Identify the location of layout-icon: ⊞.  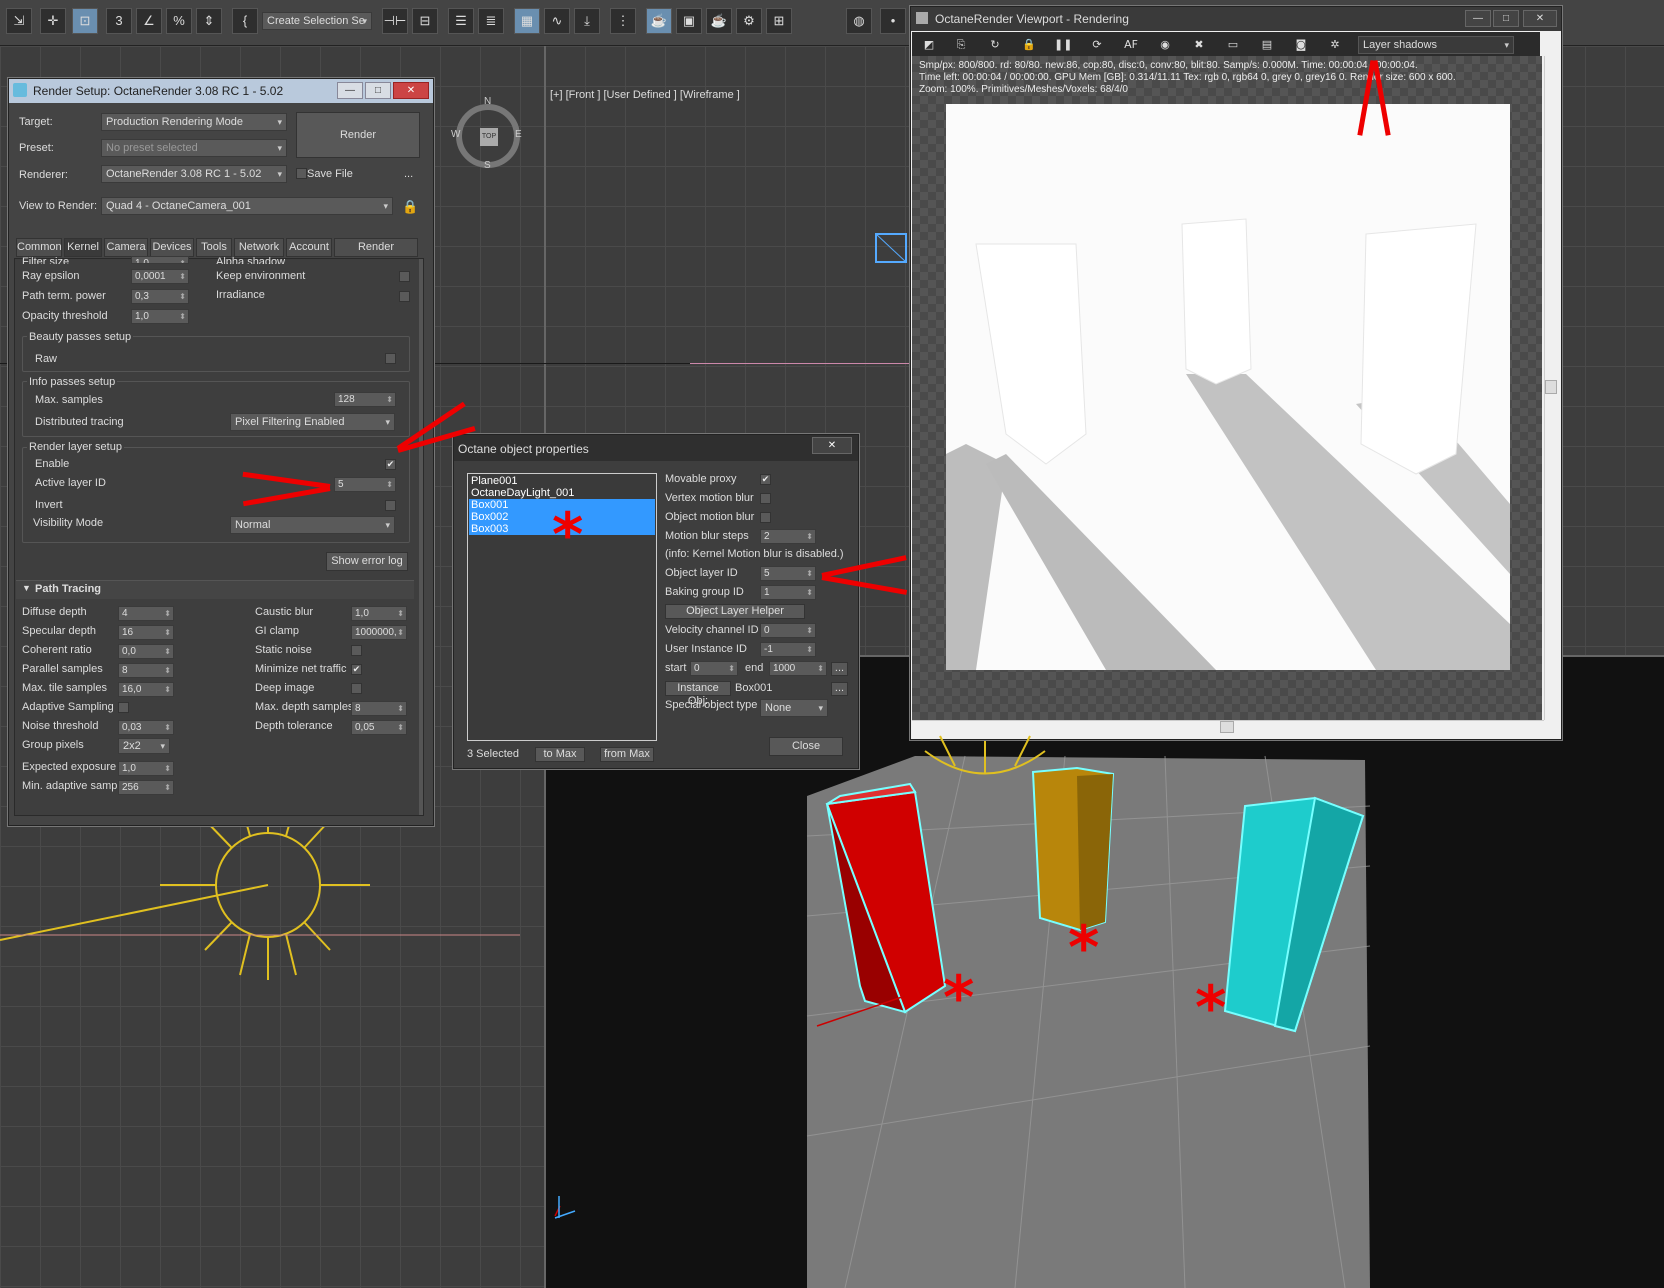
(779, 21).